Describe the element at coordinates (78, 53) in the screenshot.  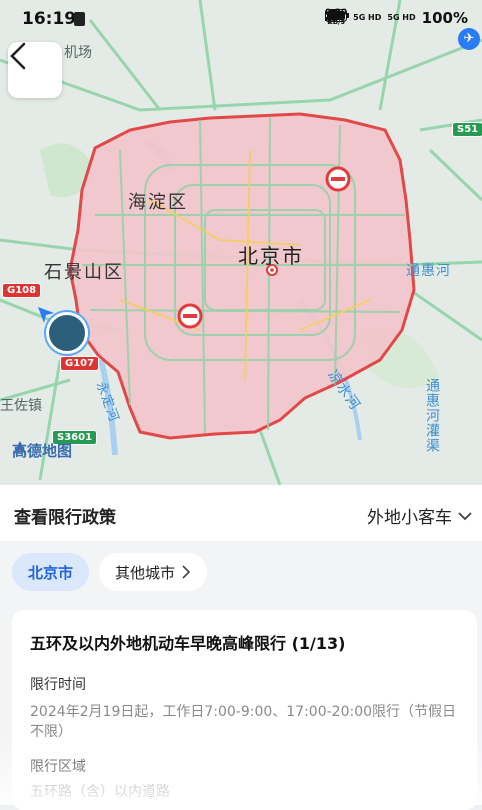
I see `map-label-airport: 机场` at that location.